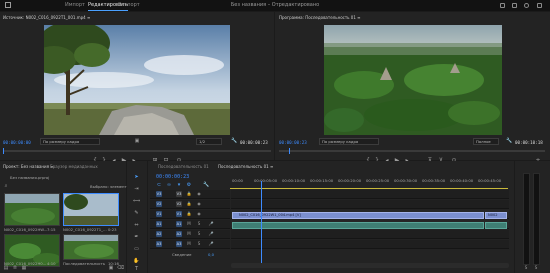  What do you see at coordinates (183, 166) in the screenshot?
I see `timeline-tab-1: Последовательность 01` at bounding box center [183, 166].